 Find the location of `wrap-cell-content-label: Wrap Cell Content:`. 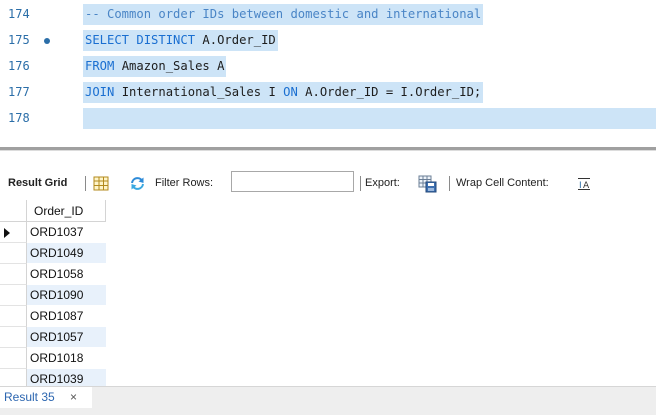

wrap-cell-content-label: Wrap Cell Content: is located at coordinates (502, 183).